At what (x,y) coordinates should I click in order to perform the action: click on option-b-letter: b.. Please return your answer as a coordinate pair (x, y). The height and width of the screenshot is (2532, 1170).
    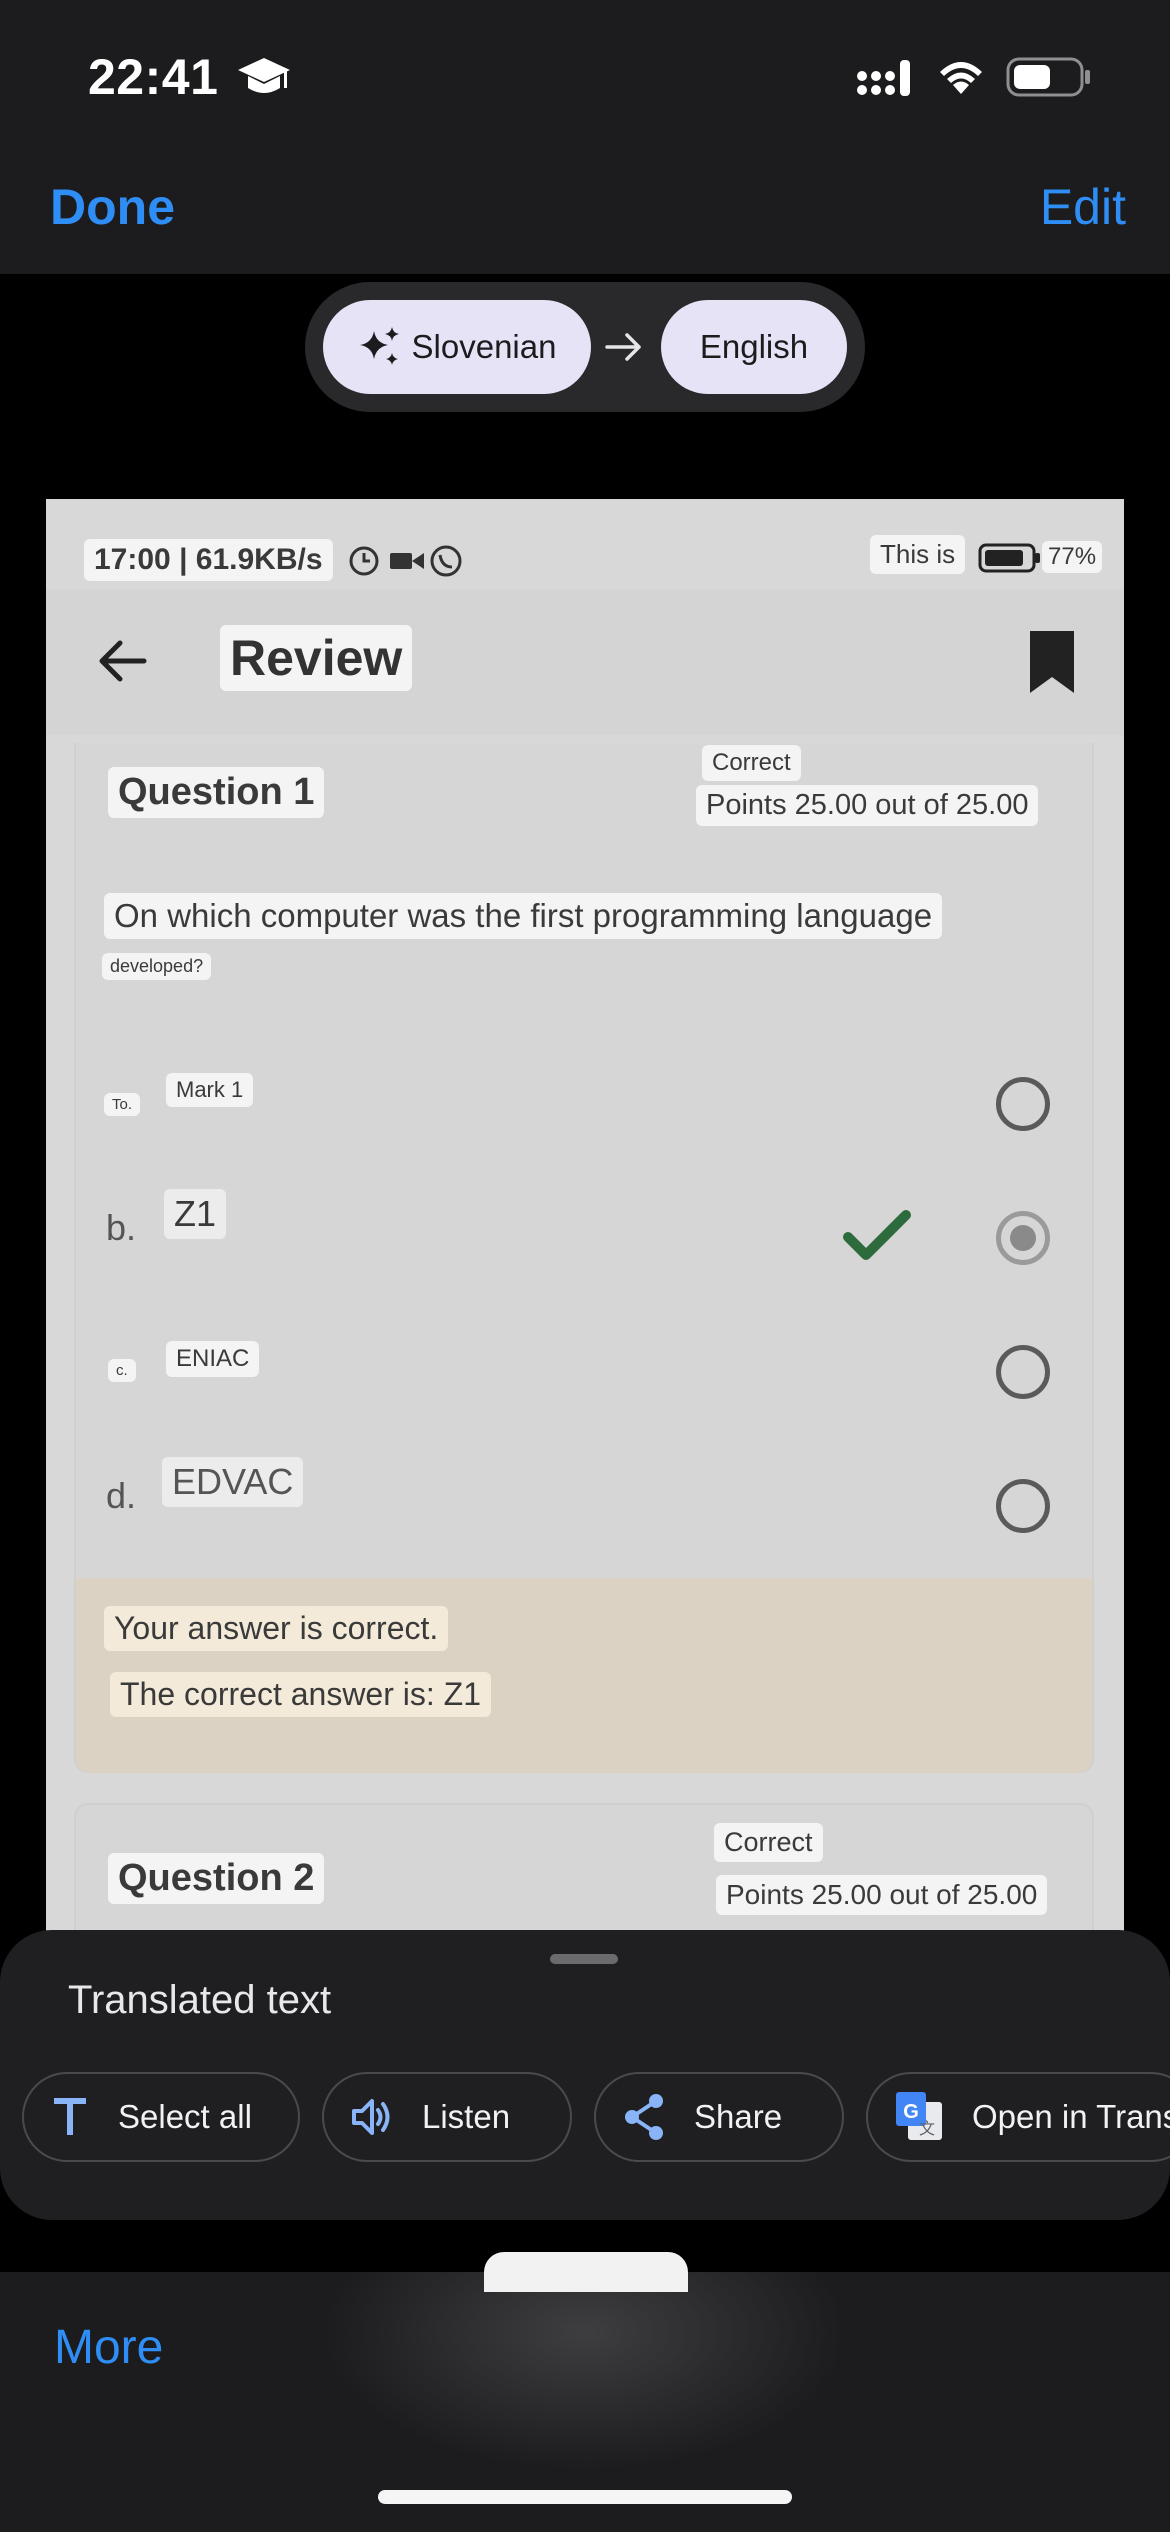
    Looking at the image, I should click on (121, 1227).